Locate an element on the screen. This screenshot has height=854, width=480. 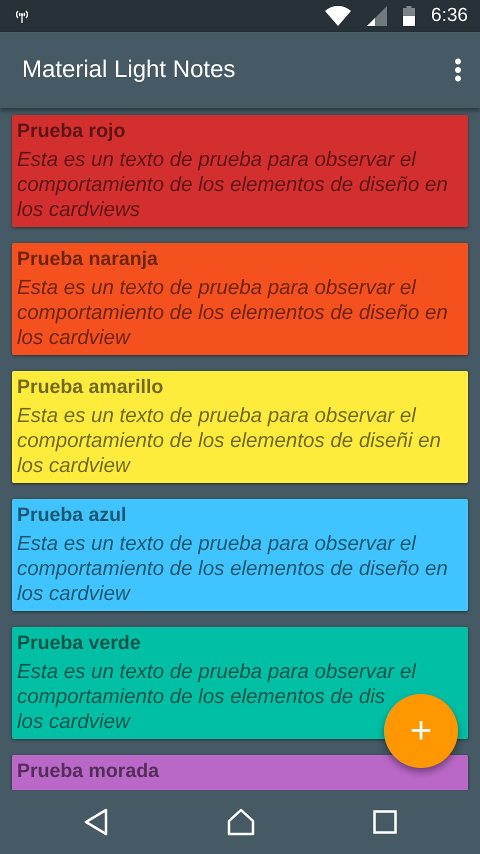
note-card: Prueba azul Esta es un texto de prueba para observar el comportamiento de los elementos de diseño en los cardview is located at coordinates (240, 555).